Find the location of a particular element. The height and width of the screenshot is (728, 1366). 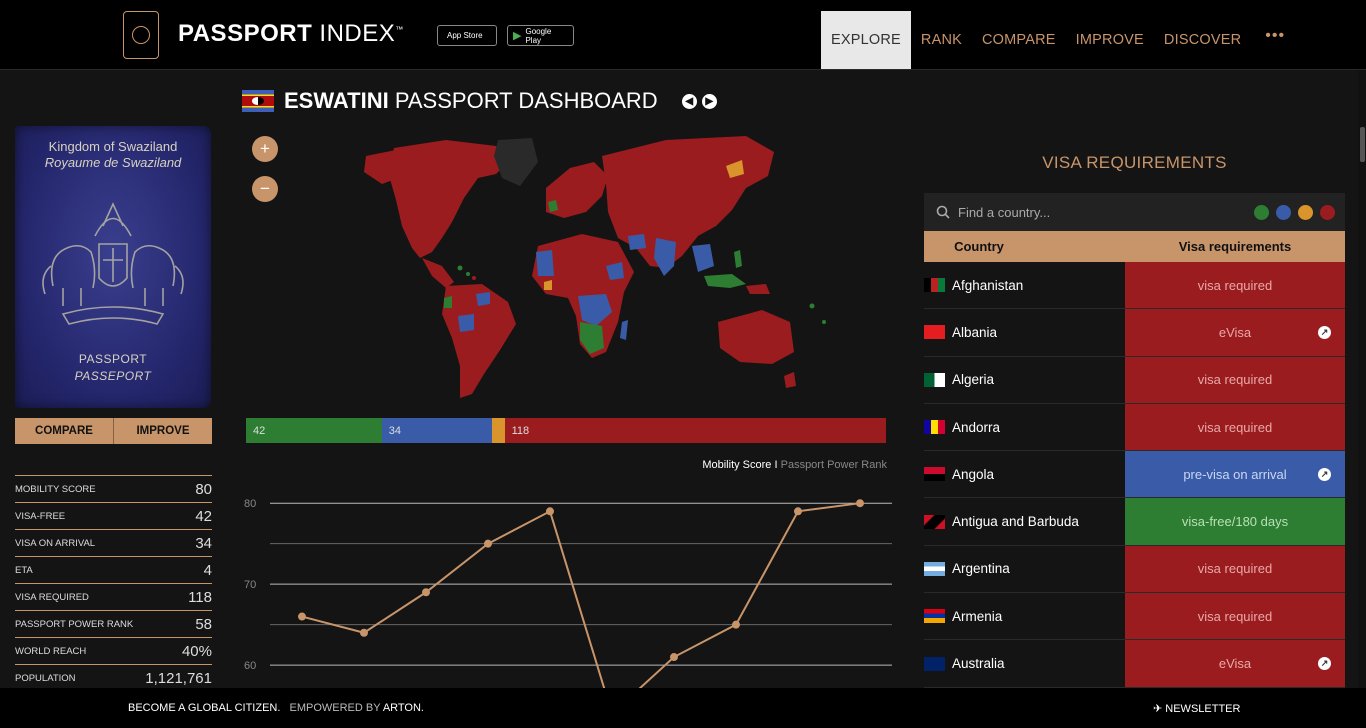

table-row: Angola pre-visa on arrival ↗ is located at coordinates (1134, 475).